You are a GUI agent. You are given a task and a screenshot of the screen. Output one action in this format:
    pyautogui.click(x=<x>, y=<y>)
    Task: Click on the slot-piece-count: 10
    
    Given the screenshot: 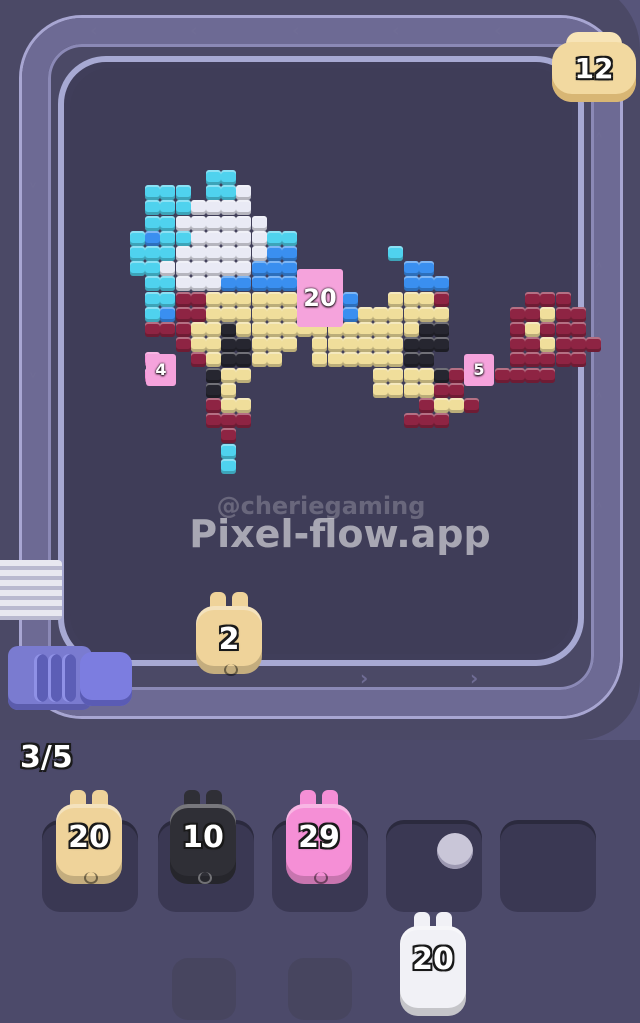 What is the action you would take?
    pyautogui.click(x=203, y=837)
    